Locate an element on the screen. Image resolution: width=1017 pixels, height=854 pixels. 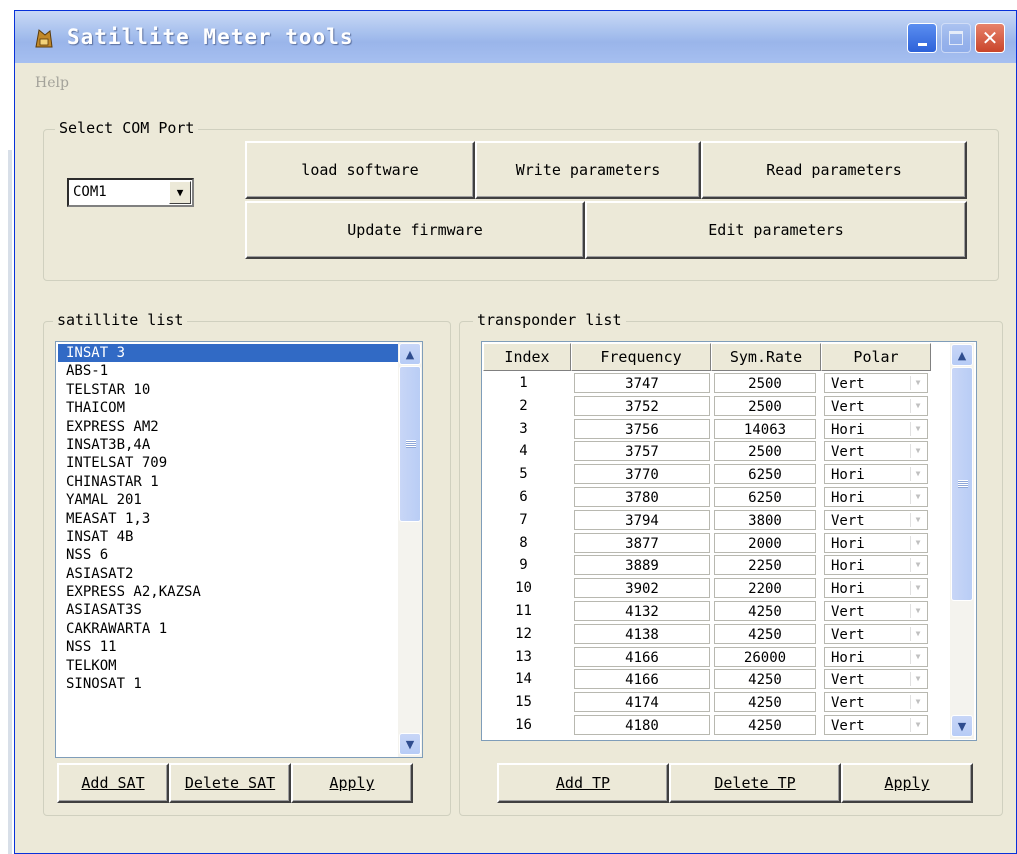
satellite-list-item: INSAT 3 is located at coordinates (228, 353).